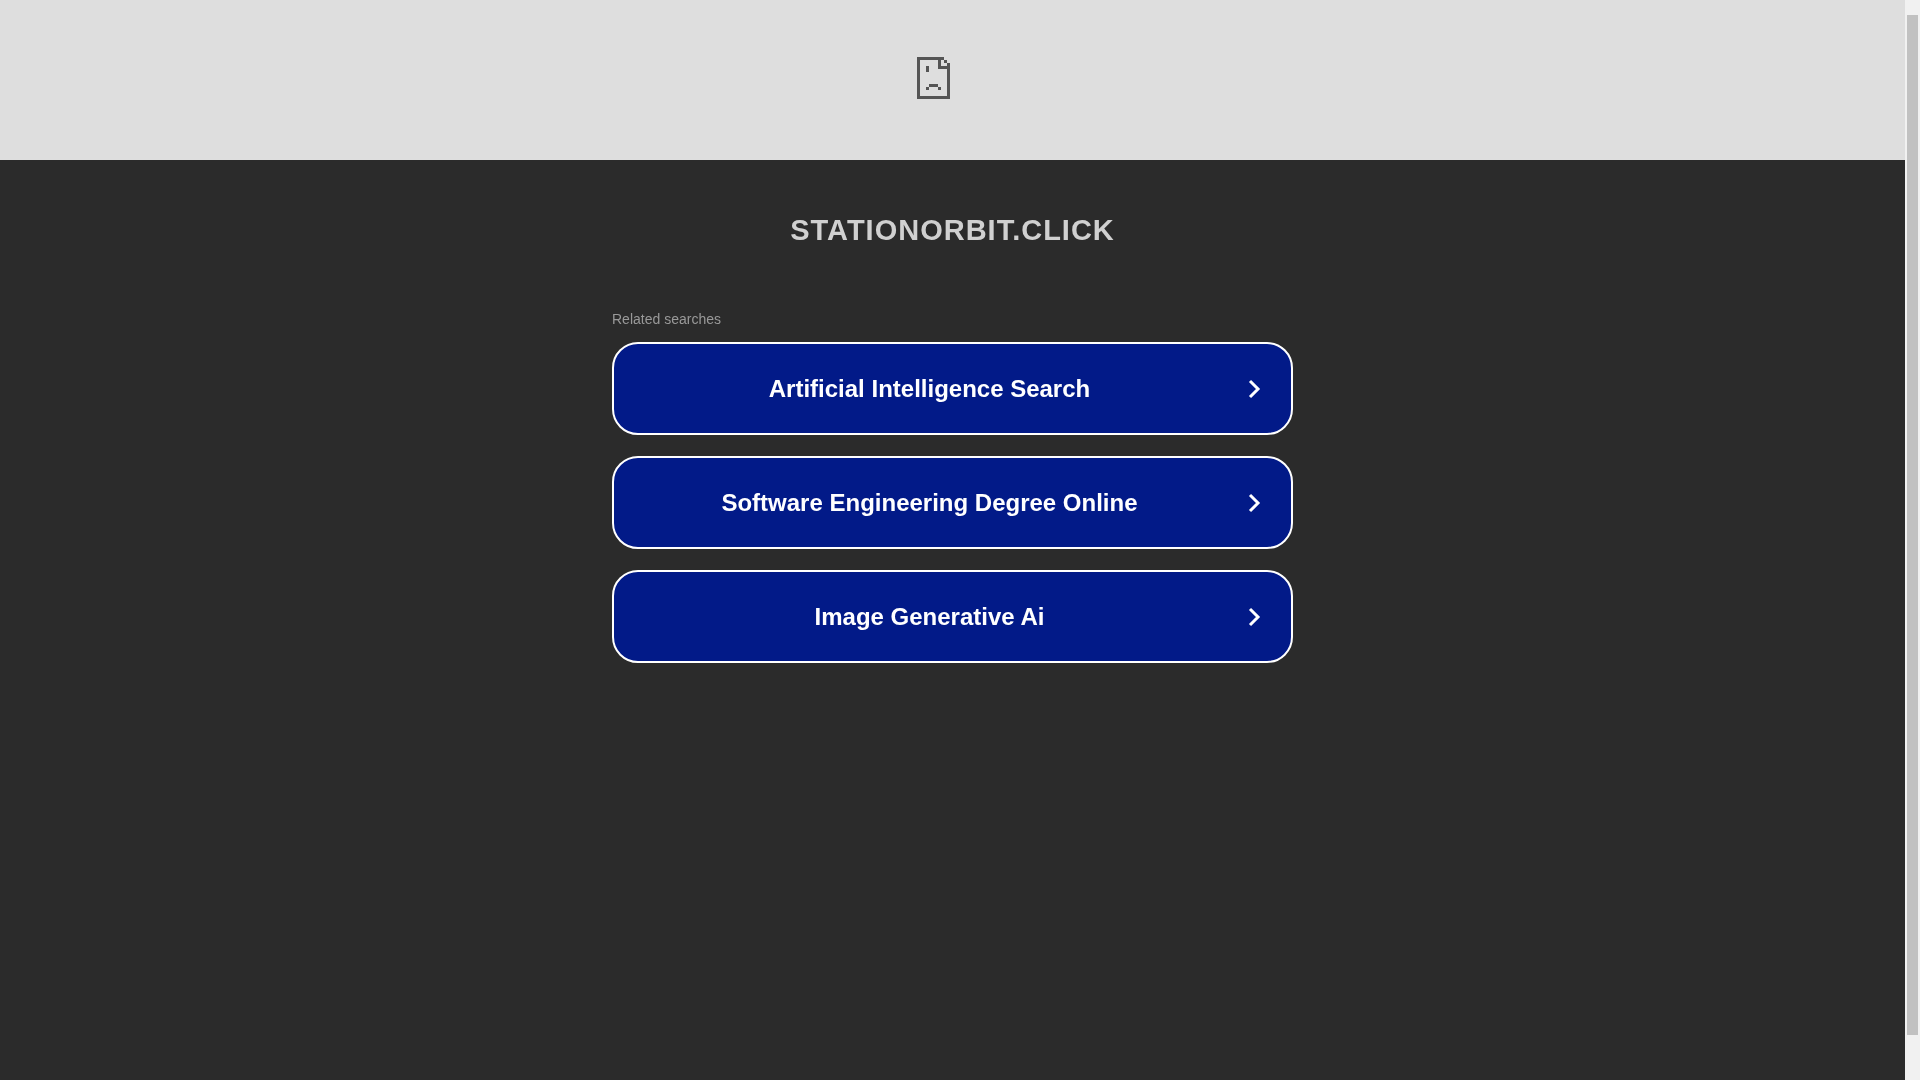 The width and height of the screenshot is (1920, 1080). What do you see at coordinates (1912, 540) in the screenshot?
I see `scrollbar` at bounding box center [1912, 540].